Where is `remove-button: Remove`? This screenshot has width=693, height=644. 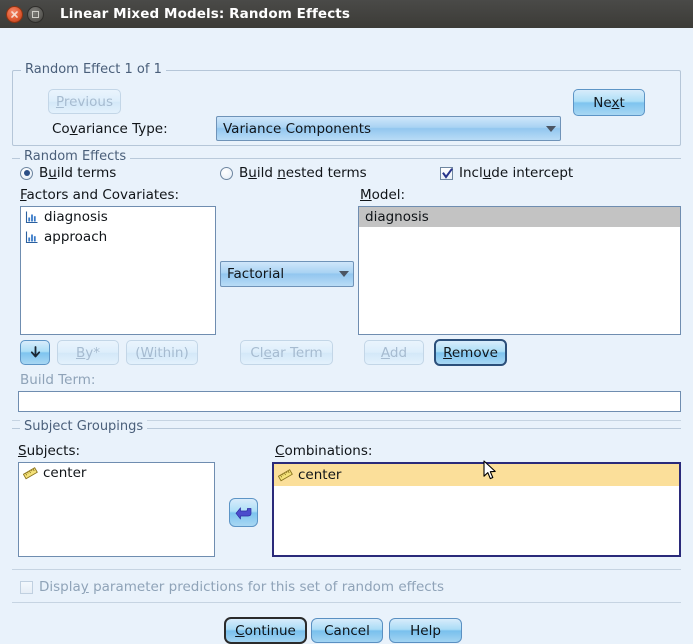
remove-button: Remove is located at coordinates (470, 352).